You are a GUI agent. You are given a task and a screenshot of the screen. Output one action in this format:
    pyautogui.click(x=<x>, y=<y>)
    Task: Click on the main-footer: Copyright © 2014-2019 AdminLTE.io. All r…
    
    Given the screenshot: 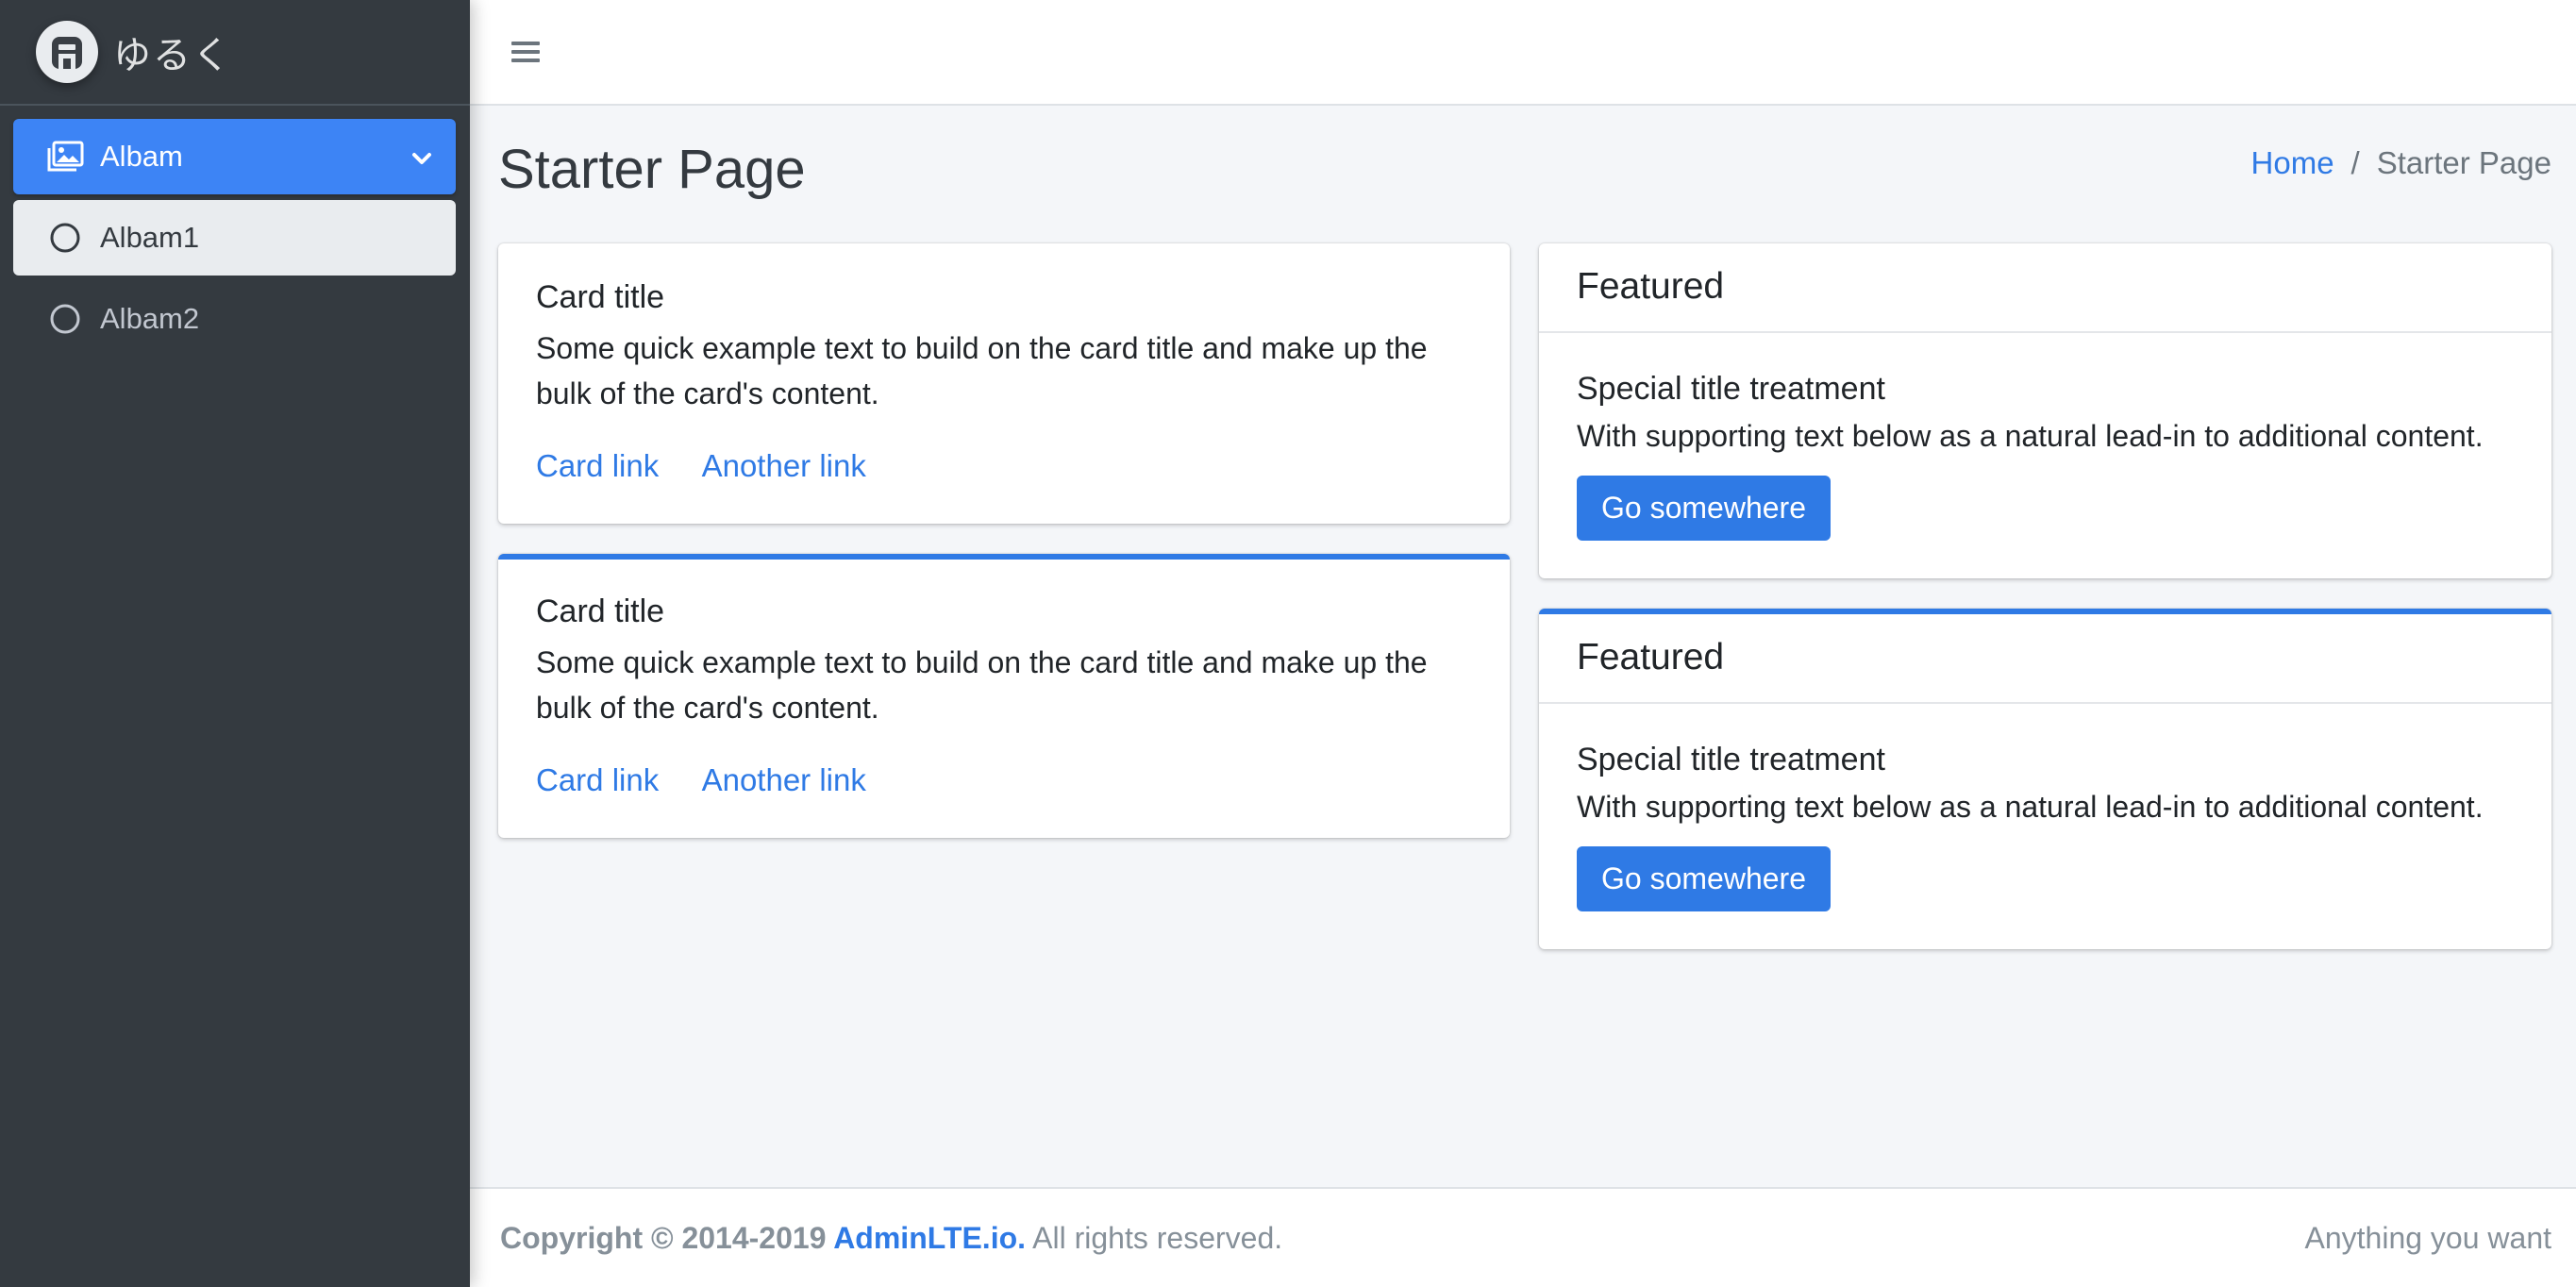 What is the action you would take?
    pyautogui.click(x=1523, y=1237)
    